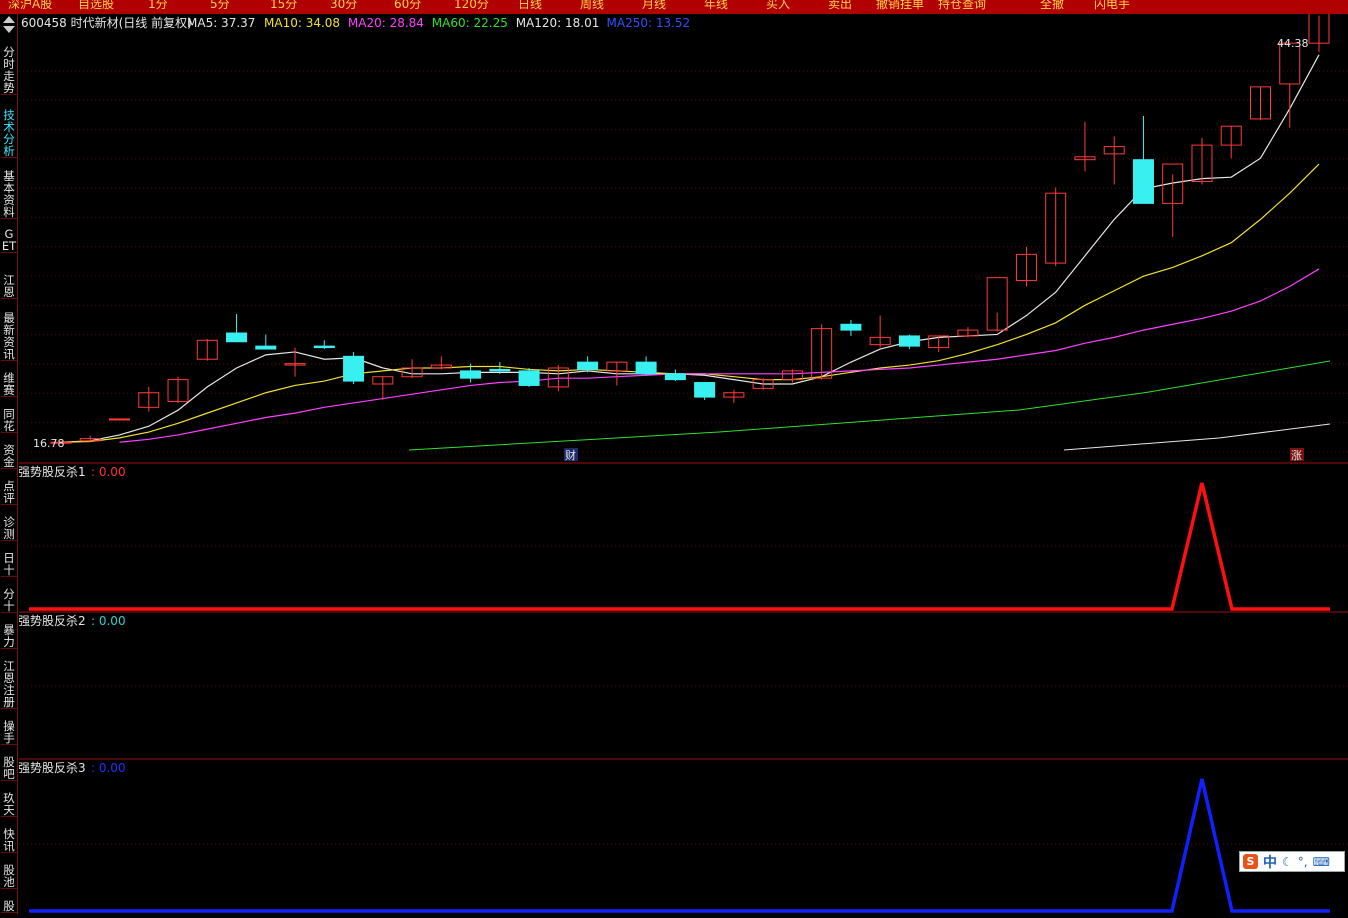 This screenshot has height=918, width=1348. What do you see at coordinates (9, 636) in the screenshot?
I see `sidebar-item: 暴力` at bounding box center [9, 636].